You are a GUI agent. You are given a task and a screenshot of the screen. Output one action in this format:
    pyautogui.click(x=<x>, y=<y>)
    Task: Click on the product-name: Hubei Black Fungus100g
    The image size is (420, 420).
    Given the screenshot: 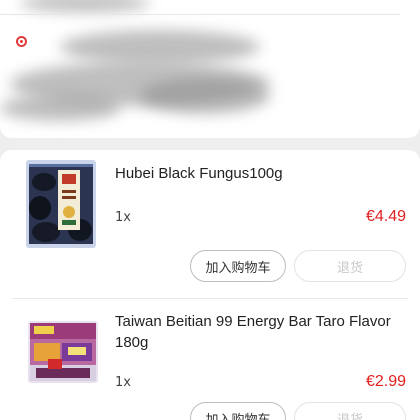 What is the action you would take?
    pyautogui.click(x=260, y=173)
    